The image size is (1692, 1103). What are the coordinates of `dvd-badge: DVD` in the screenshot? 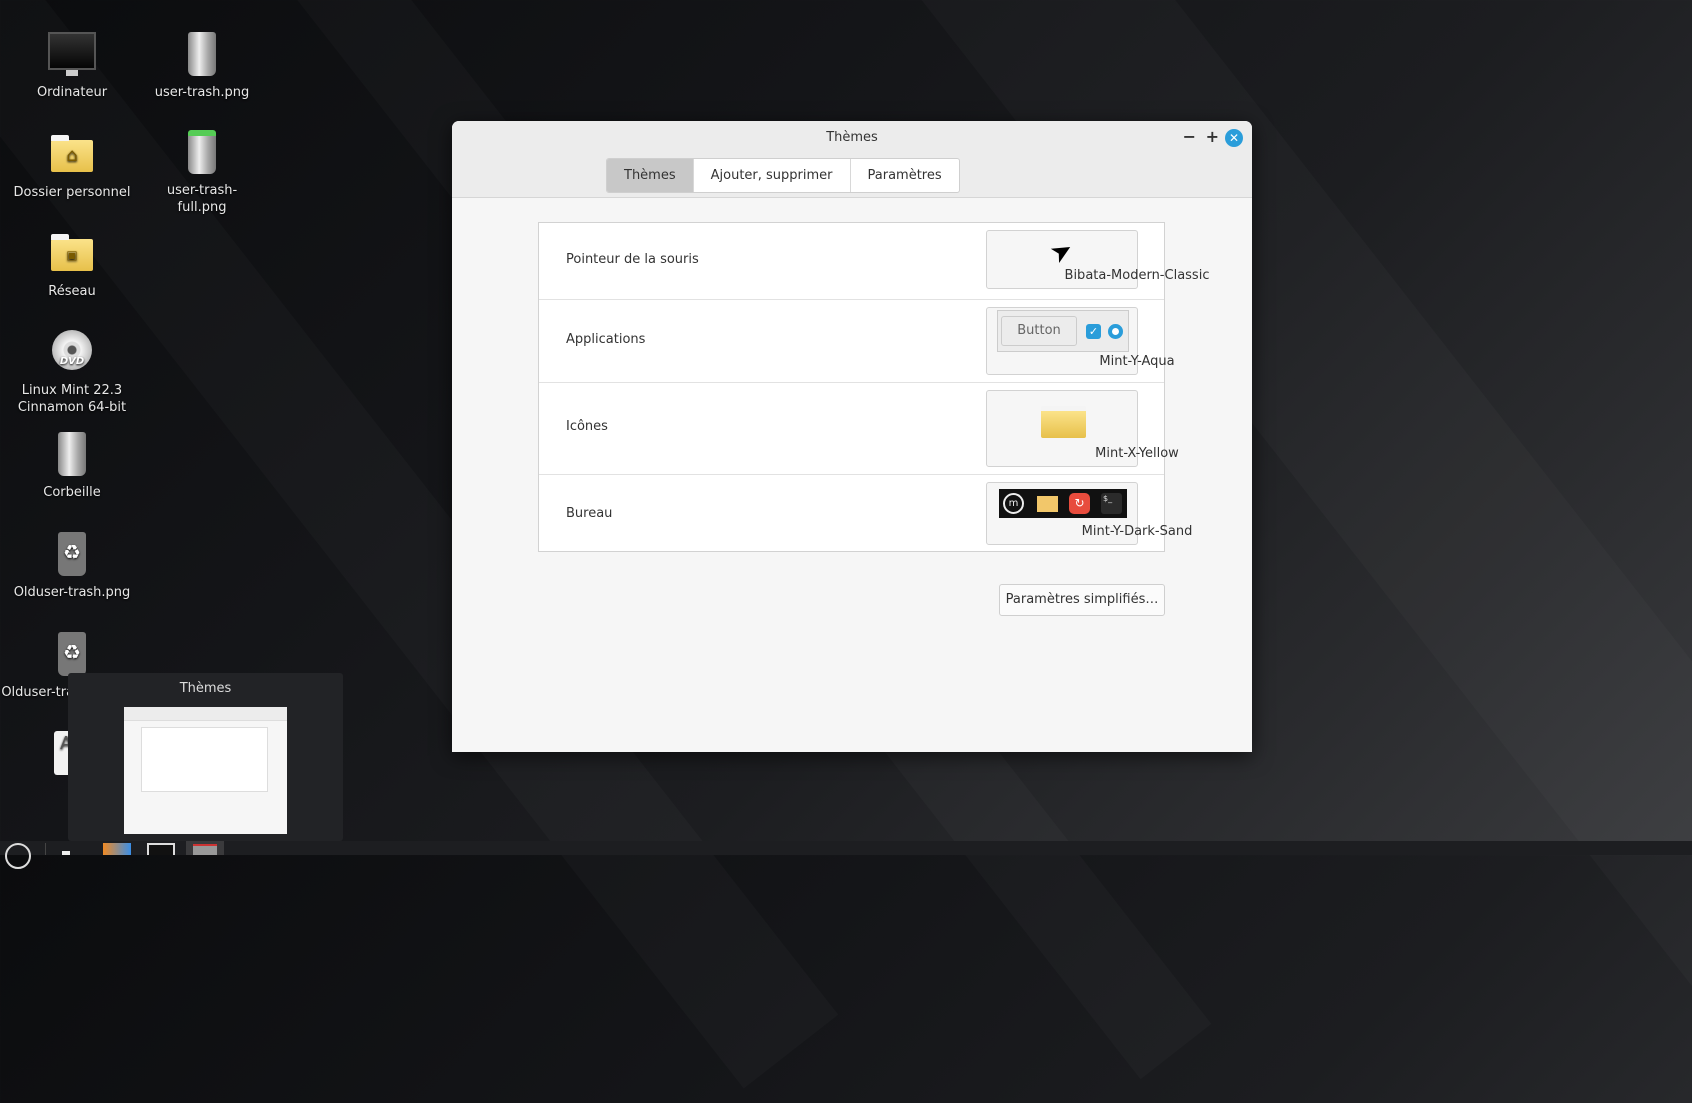 It's located at (72, 350).